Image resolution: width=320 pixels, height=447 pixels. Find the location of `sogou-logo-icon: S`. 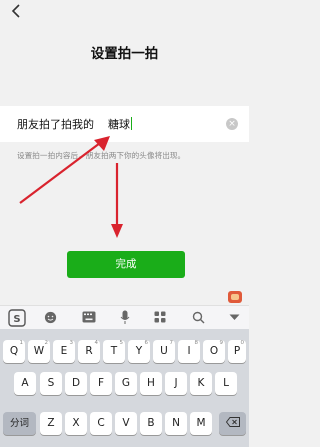

sogou-logo-icon: S is located at coordinates (17, 318).